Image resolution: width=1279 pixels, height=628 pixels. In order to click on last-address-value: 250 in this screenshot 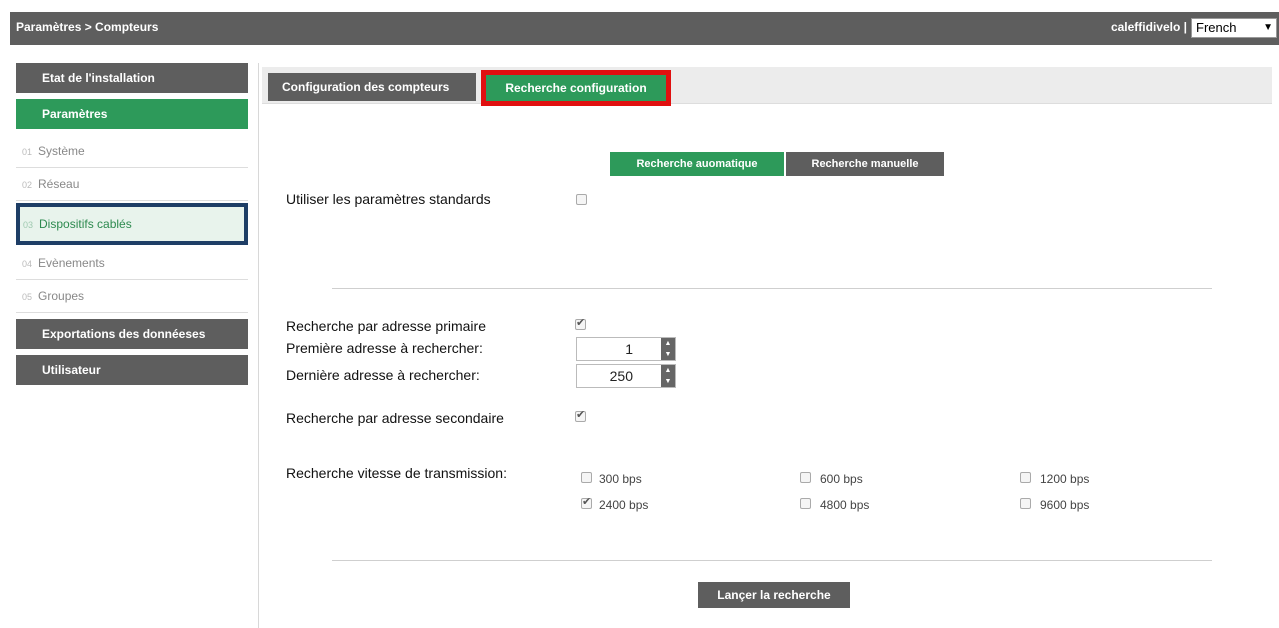, I will do `click(621, 376)`.